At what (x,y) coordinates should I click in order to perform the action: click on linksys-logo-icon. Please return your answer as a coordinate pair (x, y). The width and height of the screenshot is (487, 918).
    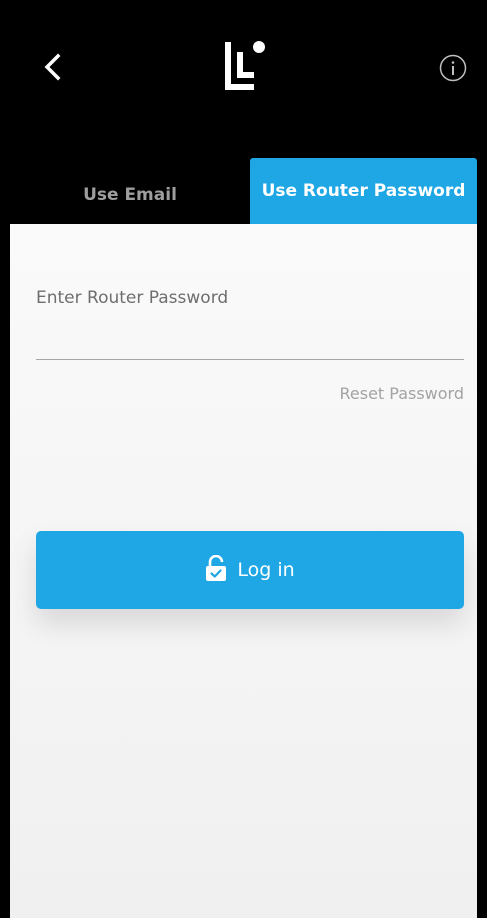
    Looking at the image, I should click on (247, 66).